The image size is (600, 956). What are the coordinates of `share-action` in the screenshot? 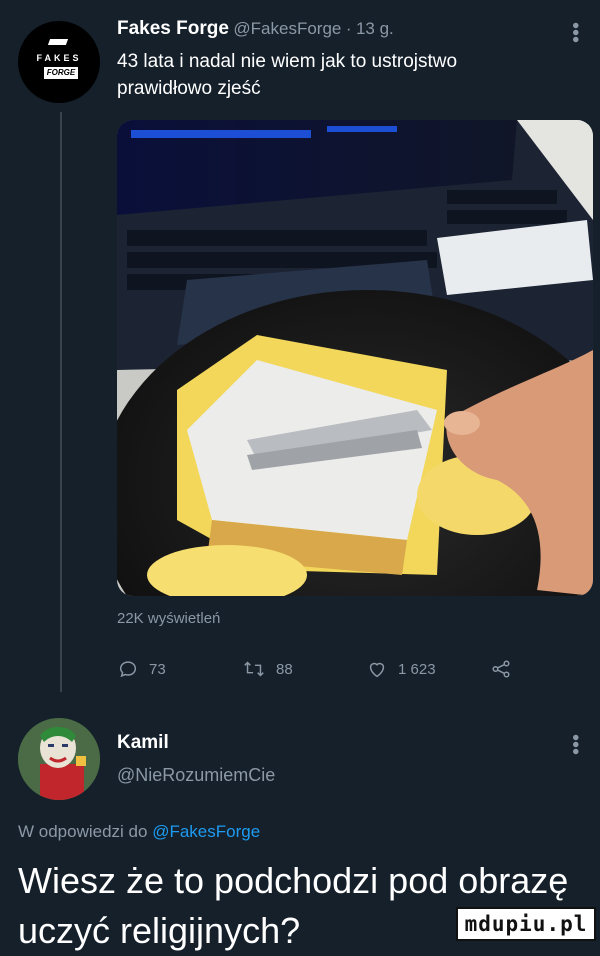 It's located at (501, 669).